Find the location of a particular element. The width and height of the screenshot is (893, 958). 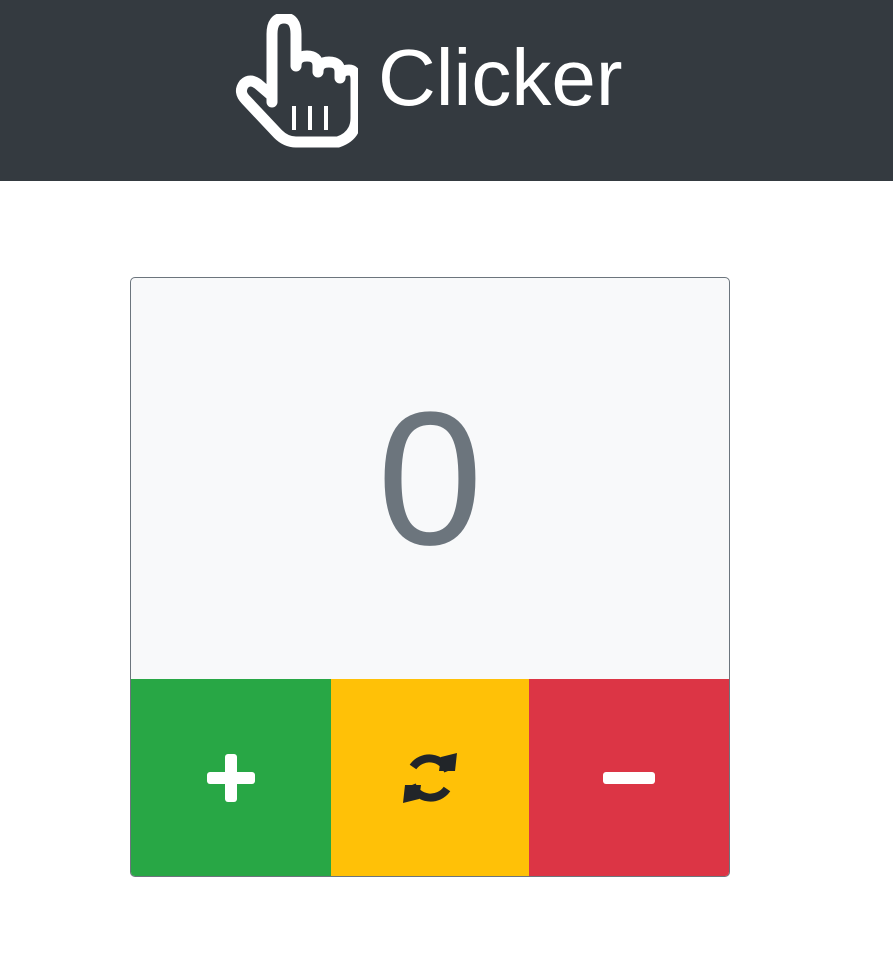

sync-icon is located at coordinates (430, 777).